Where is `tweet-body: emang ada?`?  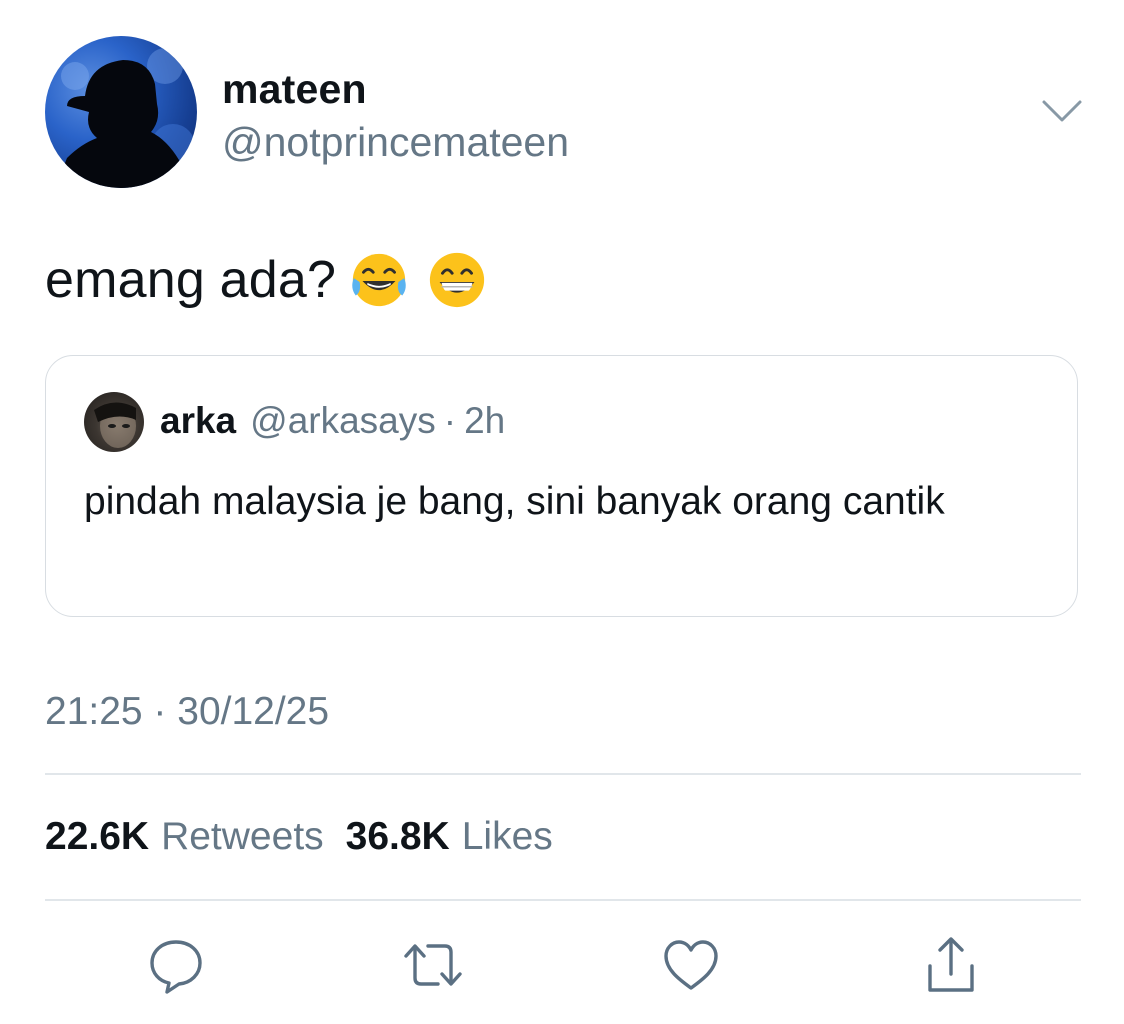 tweet-body: emang ada? is located at coordinates (266, 280).